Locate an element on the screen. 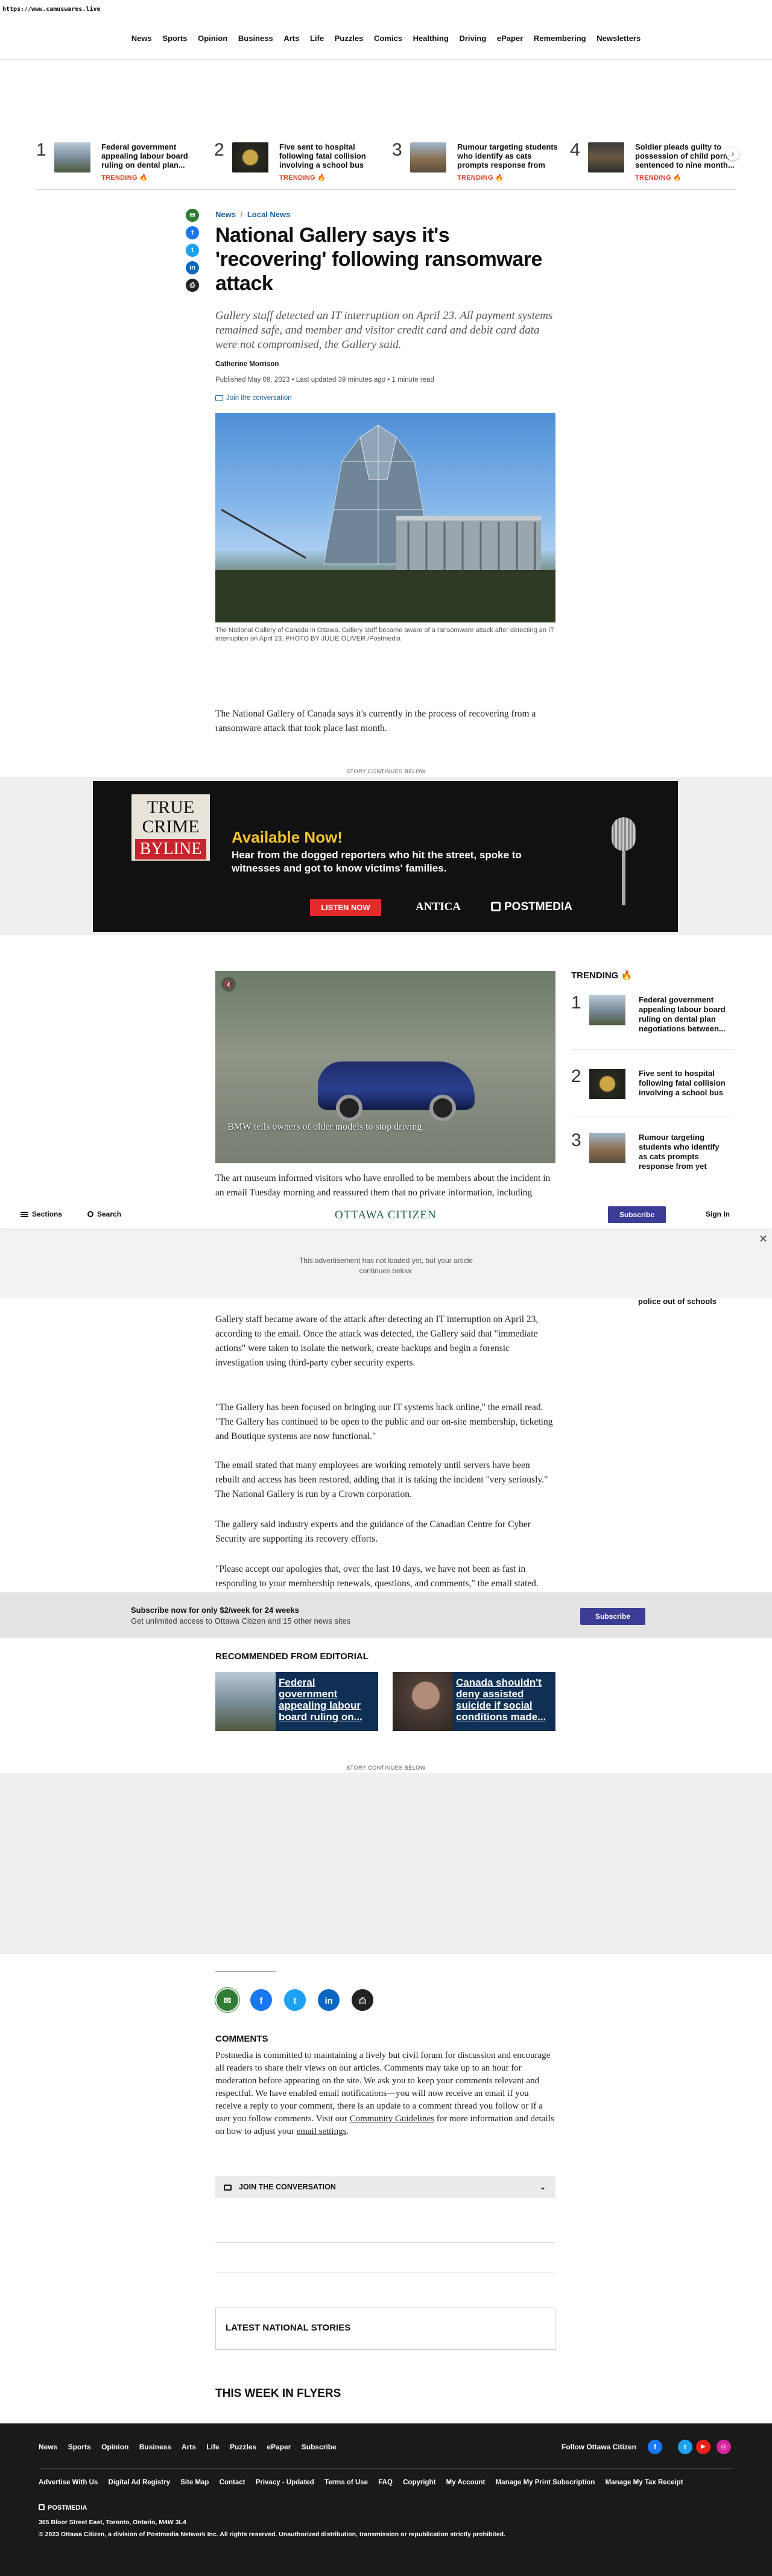 The image size is (772, 2576). footer-link-site-map: Site Map is located at coordinates (194, 2482).